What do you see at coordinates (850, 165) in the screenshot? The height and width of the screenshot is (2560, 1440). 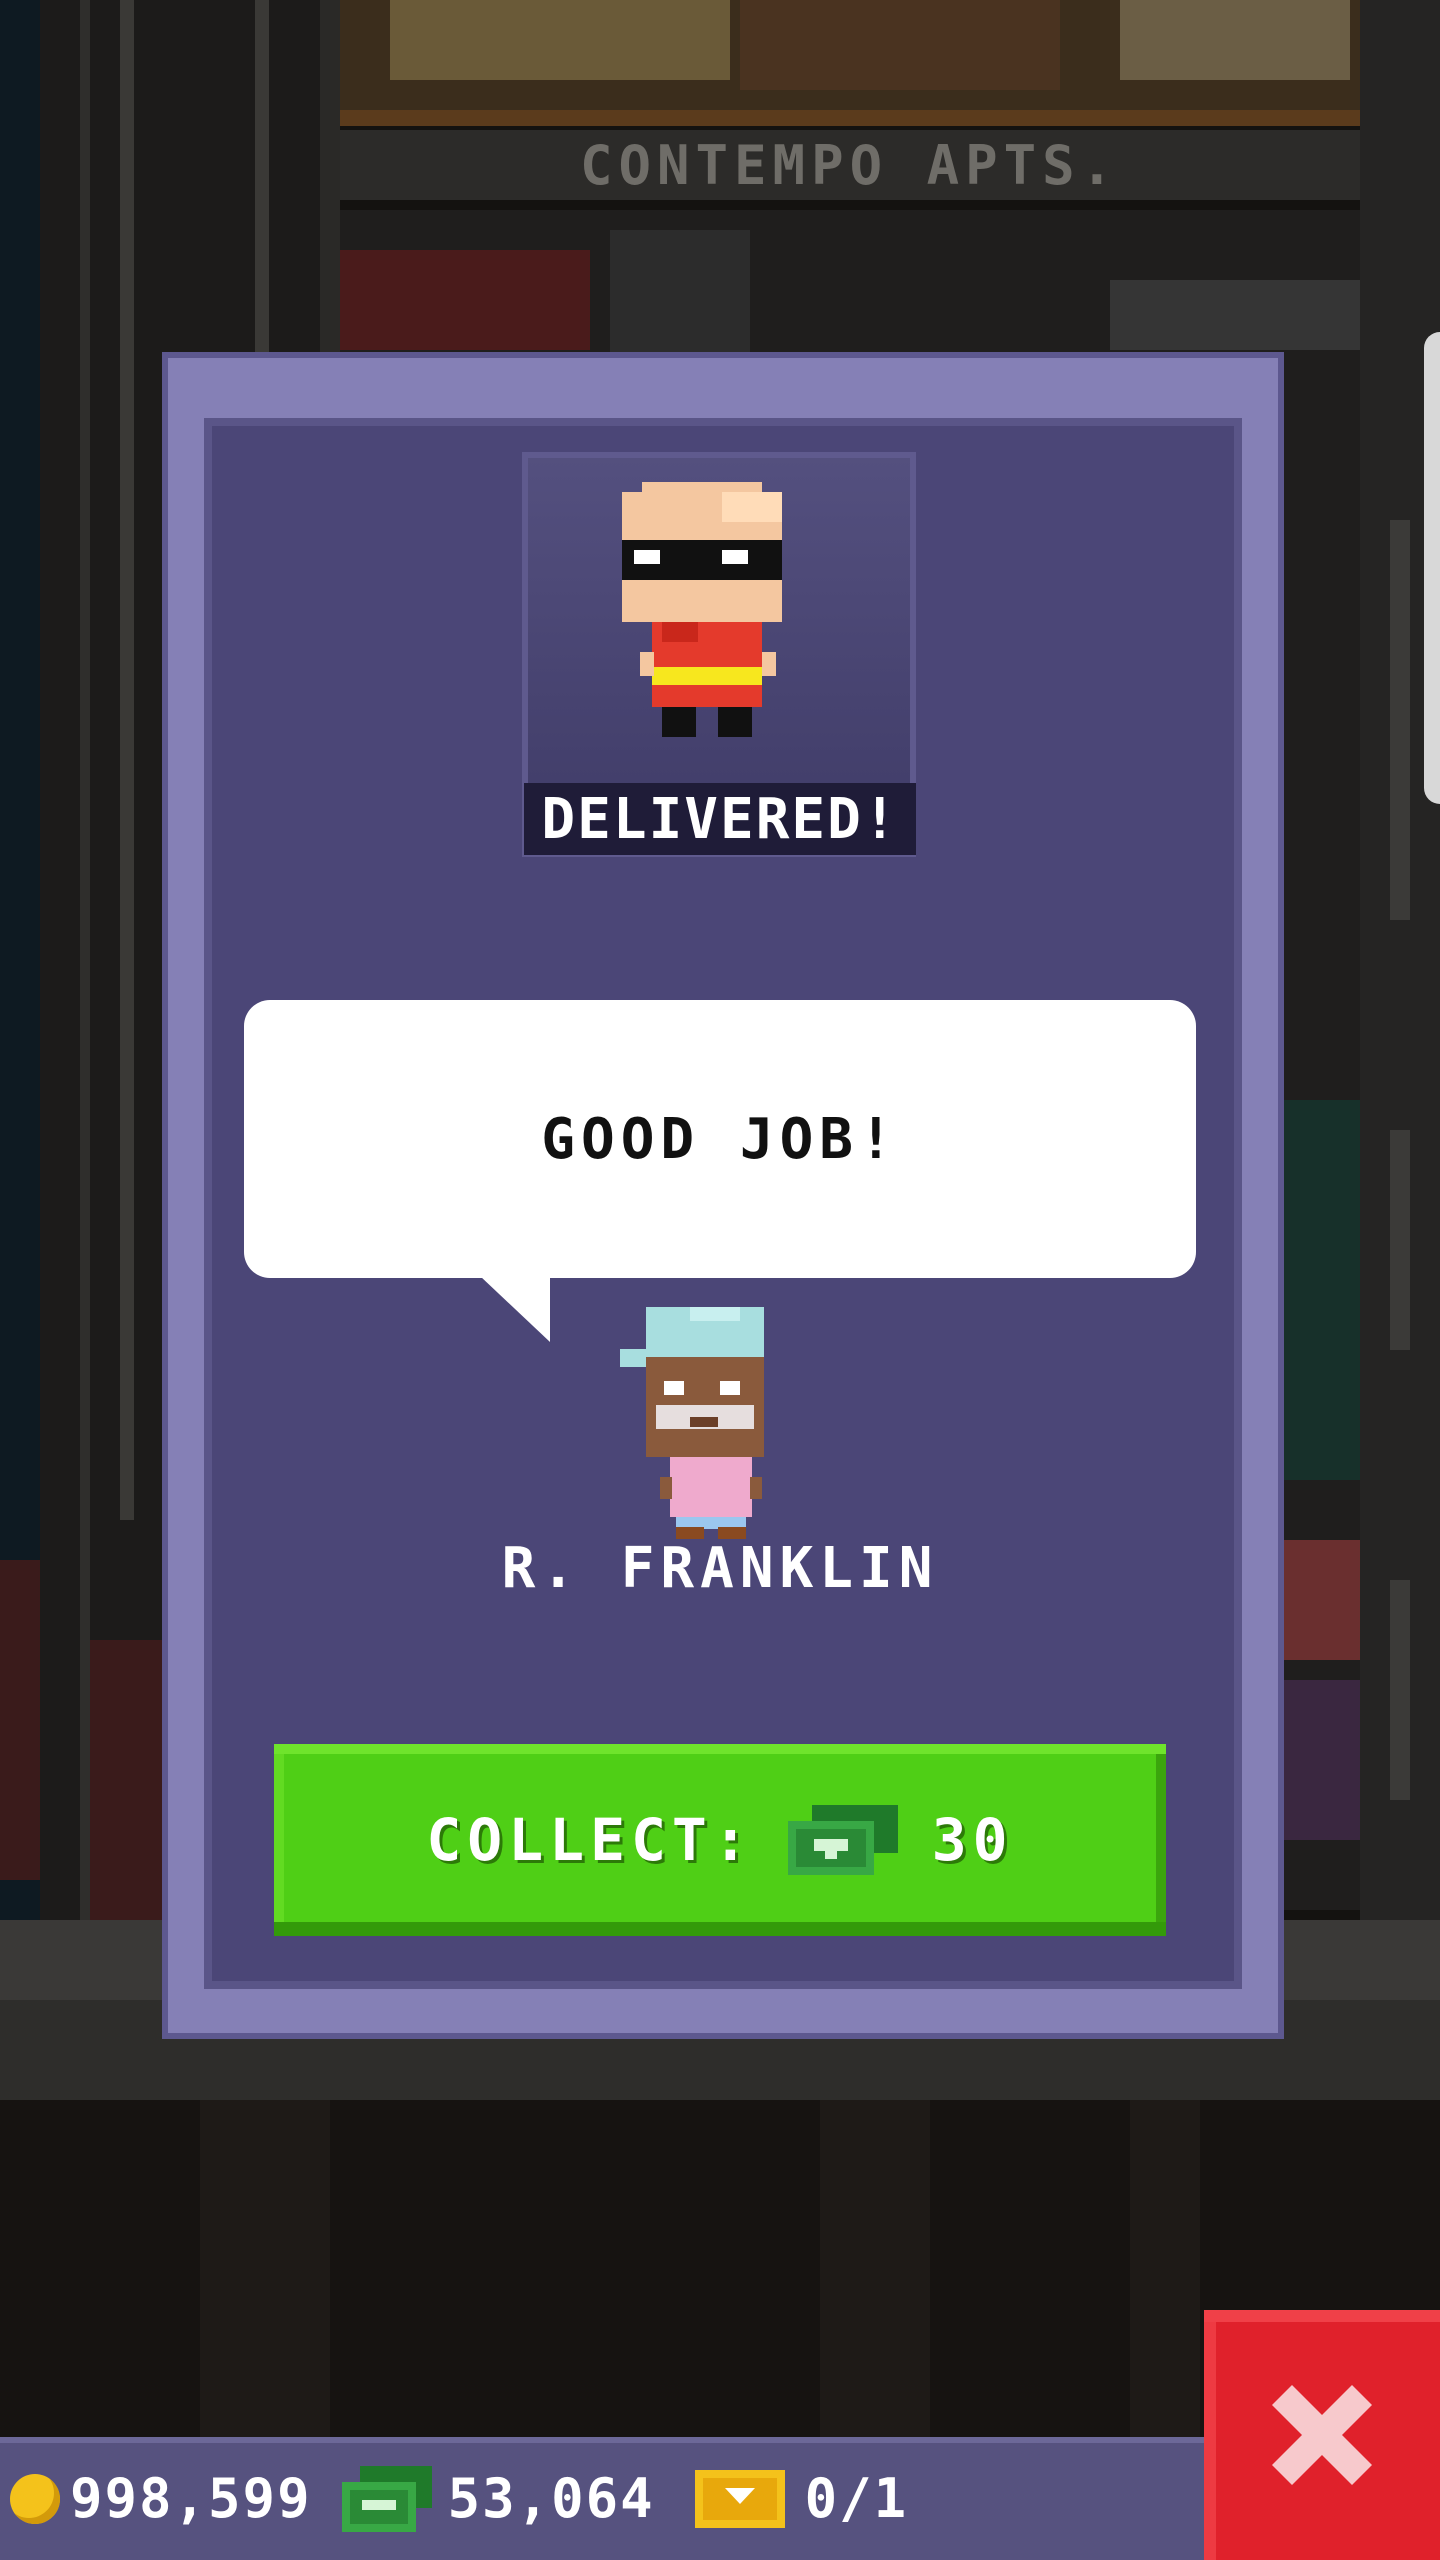 I see `floor-sign: CONTEMPO APTS.` at bounding box center [850, 165].